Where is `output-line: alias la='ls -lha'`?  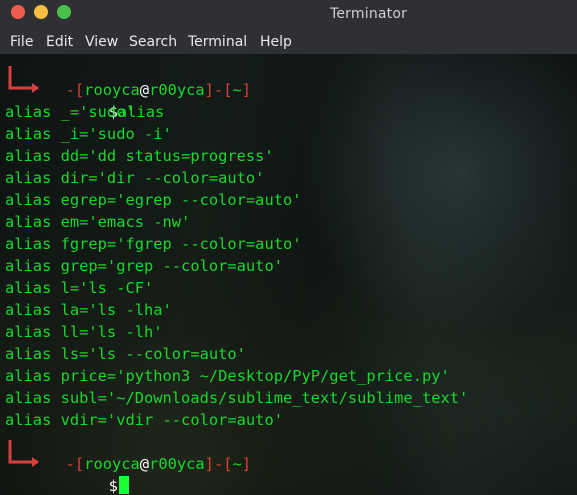
output-line: alias la='ls -lha' is located at coordinates (88, 310).